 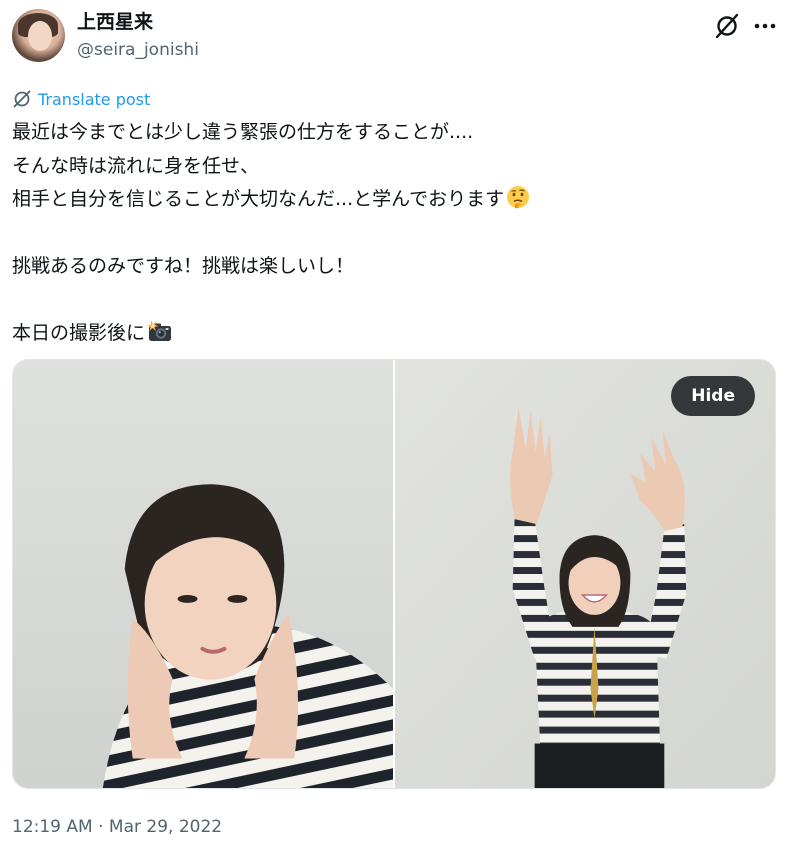 What do you see at coordinates (136, 165) in the screenshot?
I see `tweet-line: そんな時は流れに身を任せ、` at bounding box center [136, 165].